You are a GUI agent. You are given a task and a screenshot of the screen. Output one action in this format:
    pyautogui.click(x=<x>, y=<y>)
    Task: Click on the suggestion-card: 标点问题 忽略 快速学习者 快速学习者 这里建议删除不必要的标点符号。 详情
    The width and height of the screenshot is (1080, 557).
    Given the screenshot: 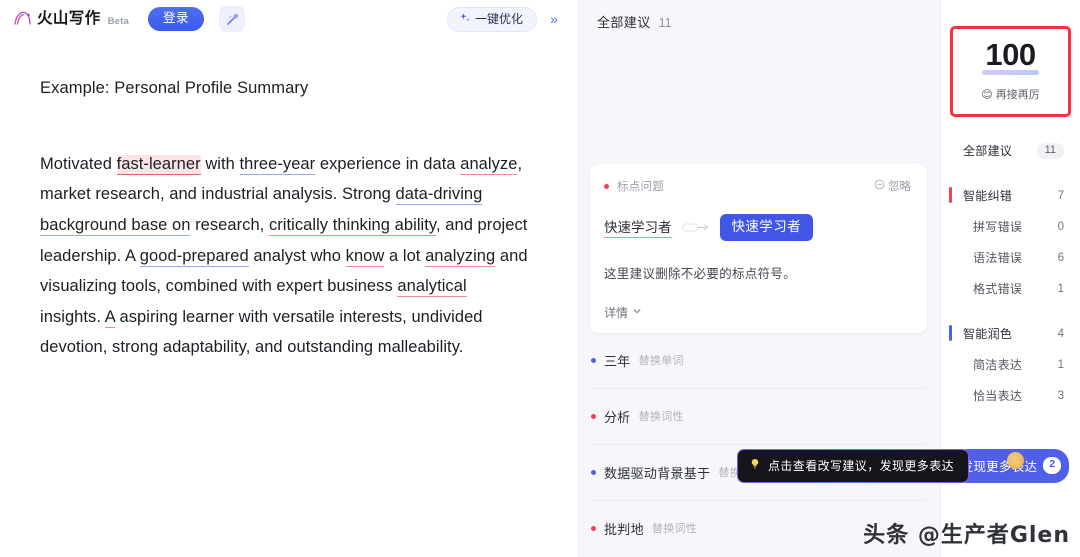 What is the action you would take?
    pyautogui.click(x=758, y=248)
    